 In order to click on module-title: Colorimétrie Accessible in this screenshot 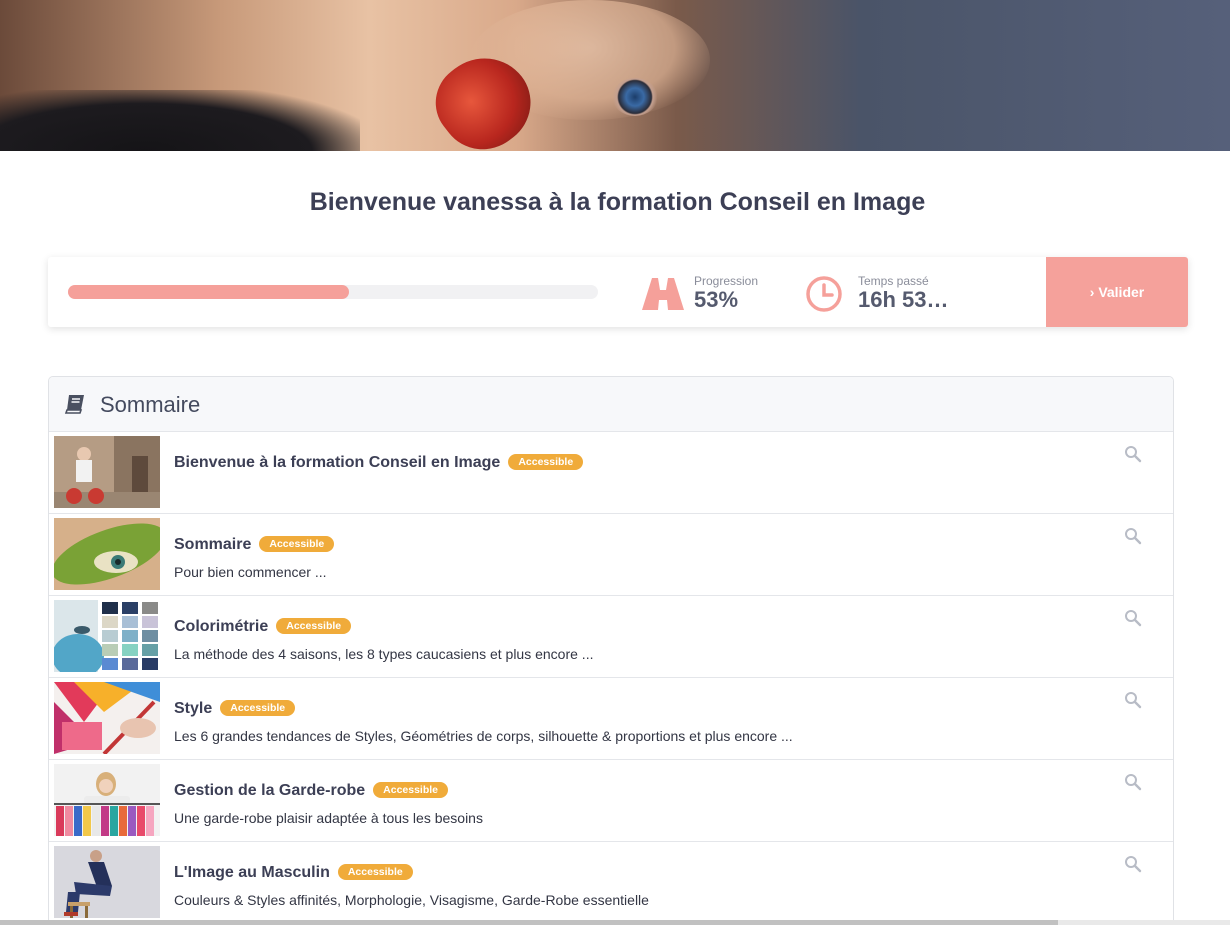, I will do `click(263, 627)`.